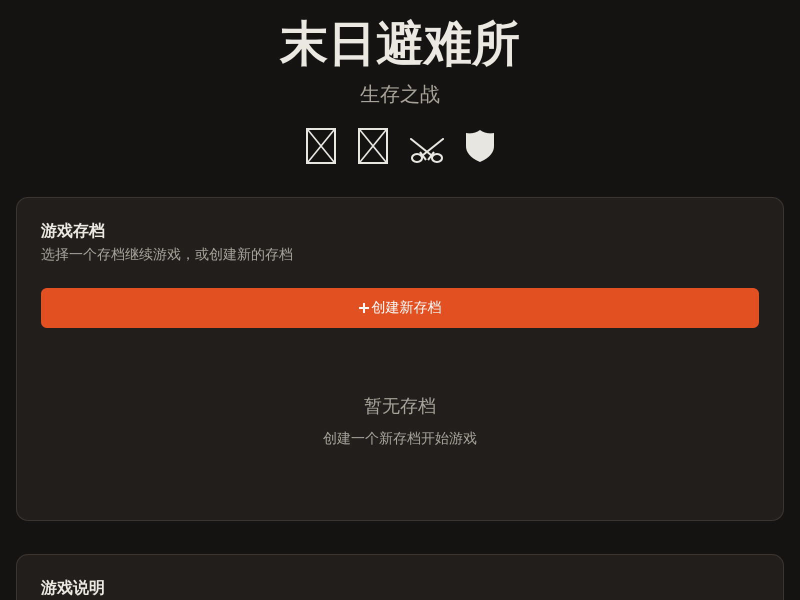 This screenshot has width=800, height=600. I want to click on app-subtitle: 生存之战, so click(400, 94).